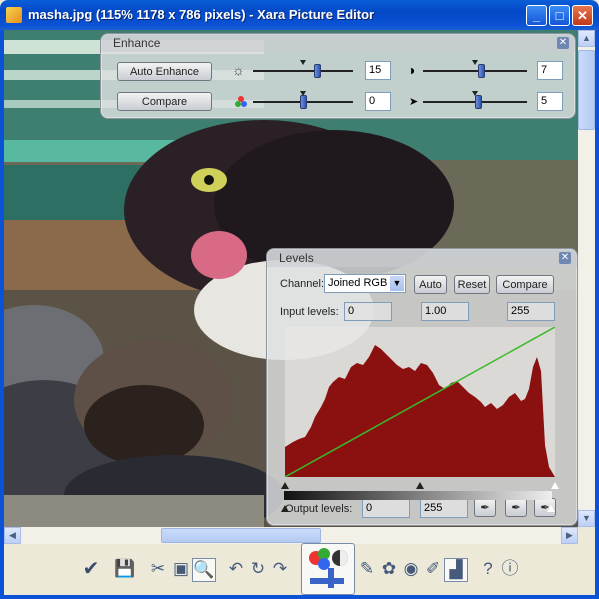 The height and width of the screenshot is (599, 599). I want to click on saturation-value: 0, so click(378, 101).